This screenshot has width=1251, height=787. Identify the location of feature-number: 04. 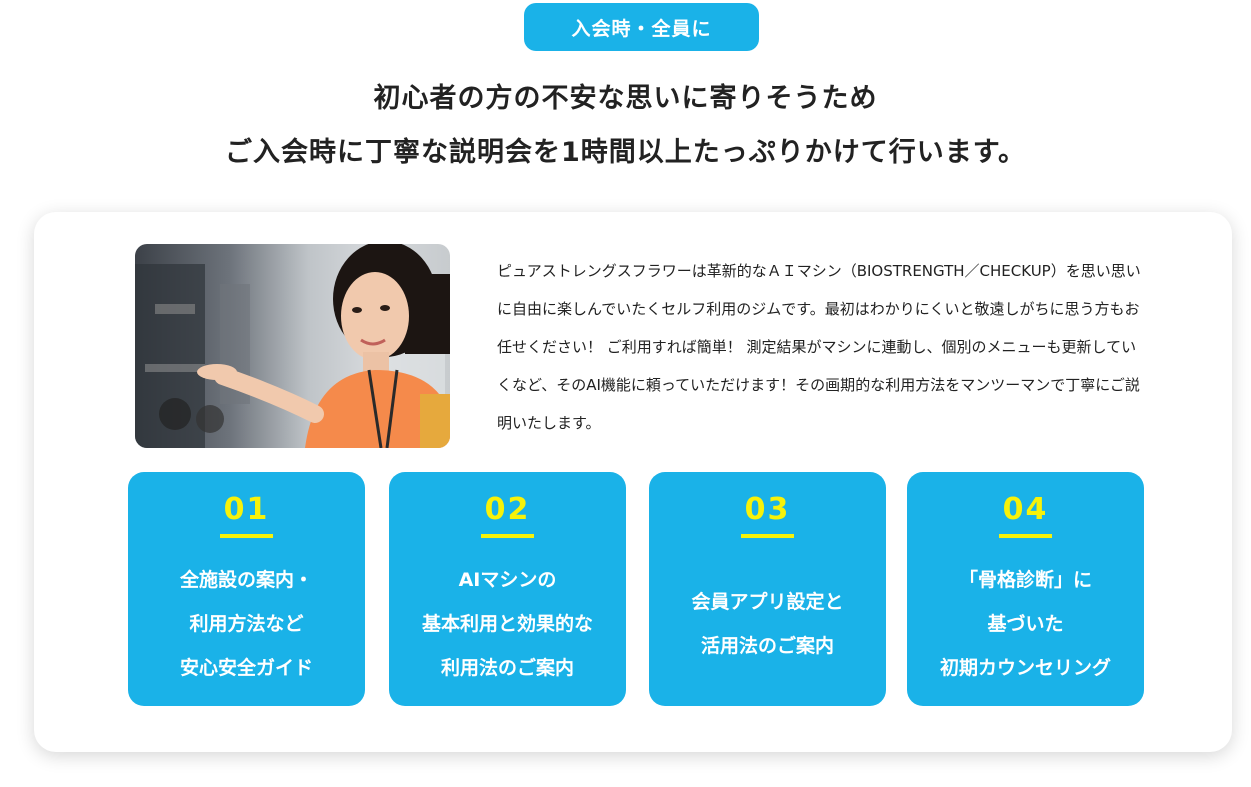
(1025, 509).